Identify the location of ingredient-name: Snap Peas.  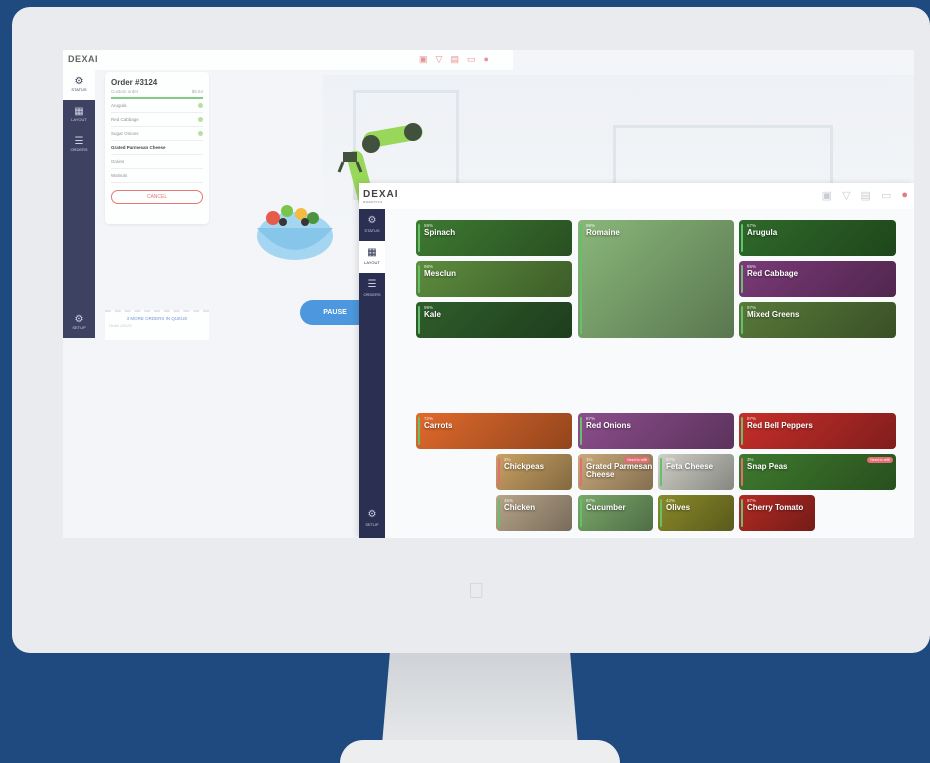
(767, 466).